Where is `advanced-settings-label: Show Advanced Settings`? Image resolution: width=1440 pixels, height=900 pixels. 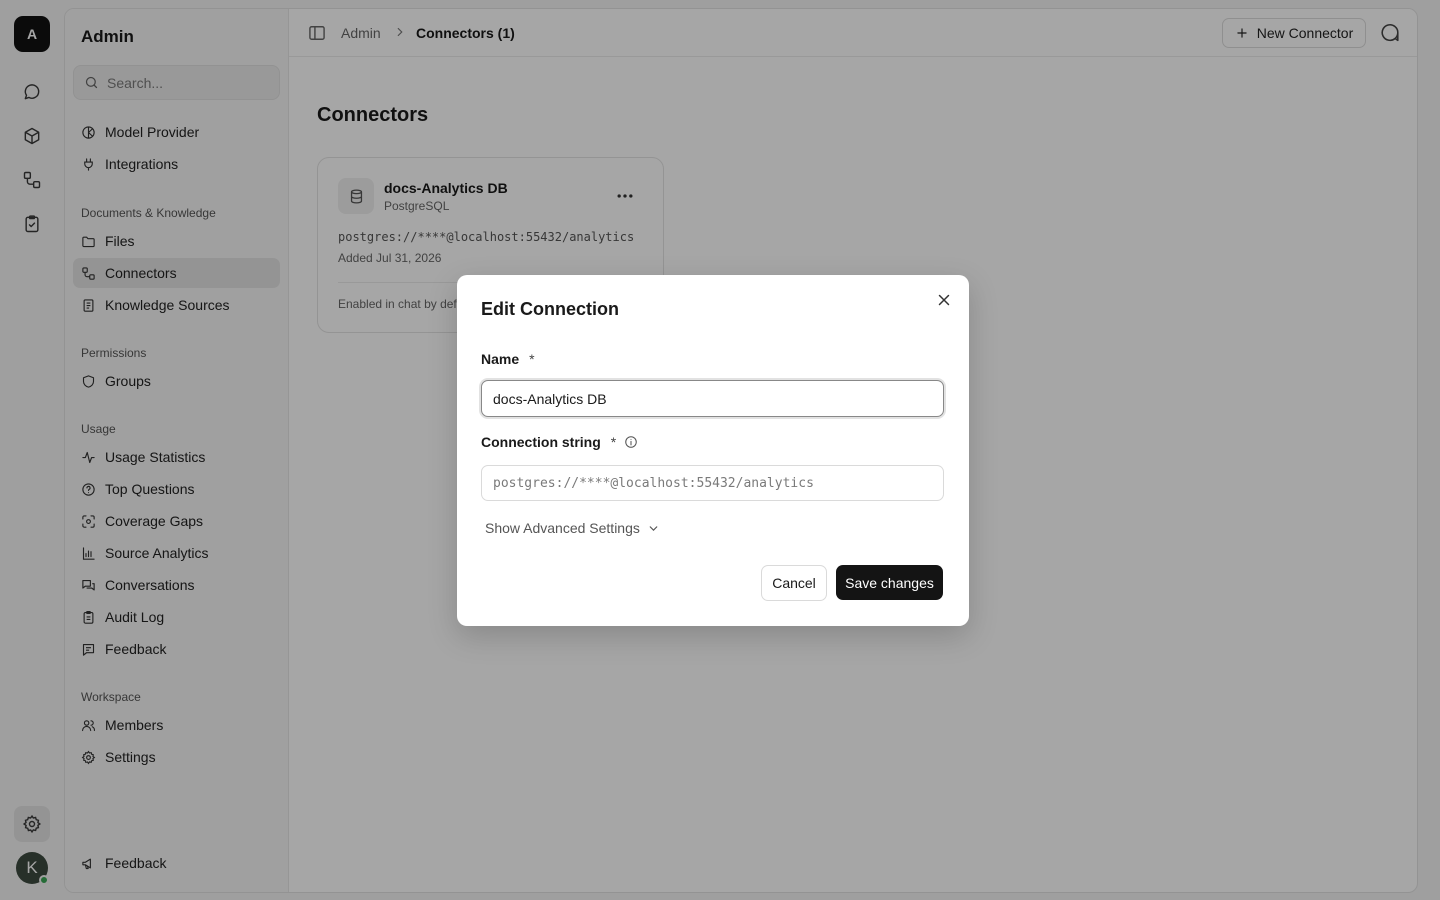
advanced-settings-label: Show Advanced Settings is located at coordinates (562, 528).